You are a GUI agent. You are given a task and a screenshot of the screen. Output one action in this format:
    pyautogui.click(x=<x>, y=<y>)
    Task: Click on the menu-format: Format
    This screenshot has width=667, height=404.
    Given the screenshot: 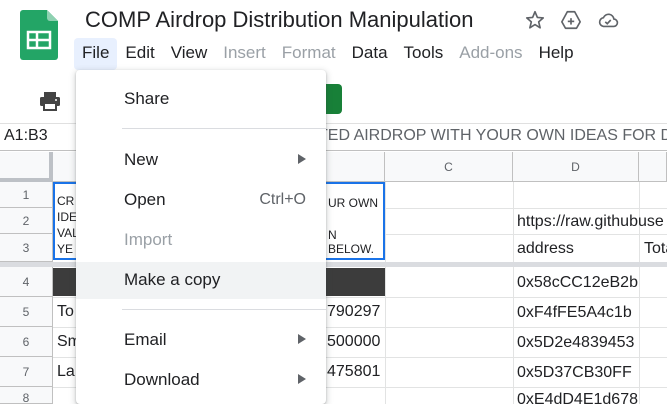 What is the action you would take?
    pyautogui.click(x=309, y=54)
    